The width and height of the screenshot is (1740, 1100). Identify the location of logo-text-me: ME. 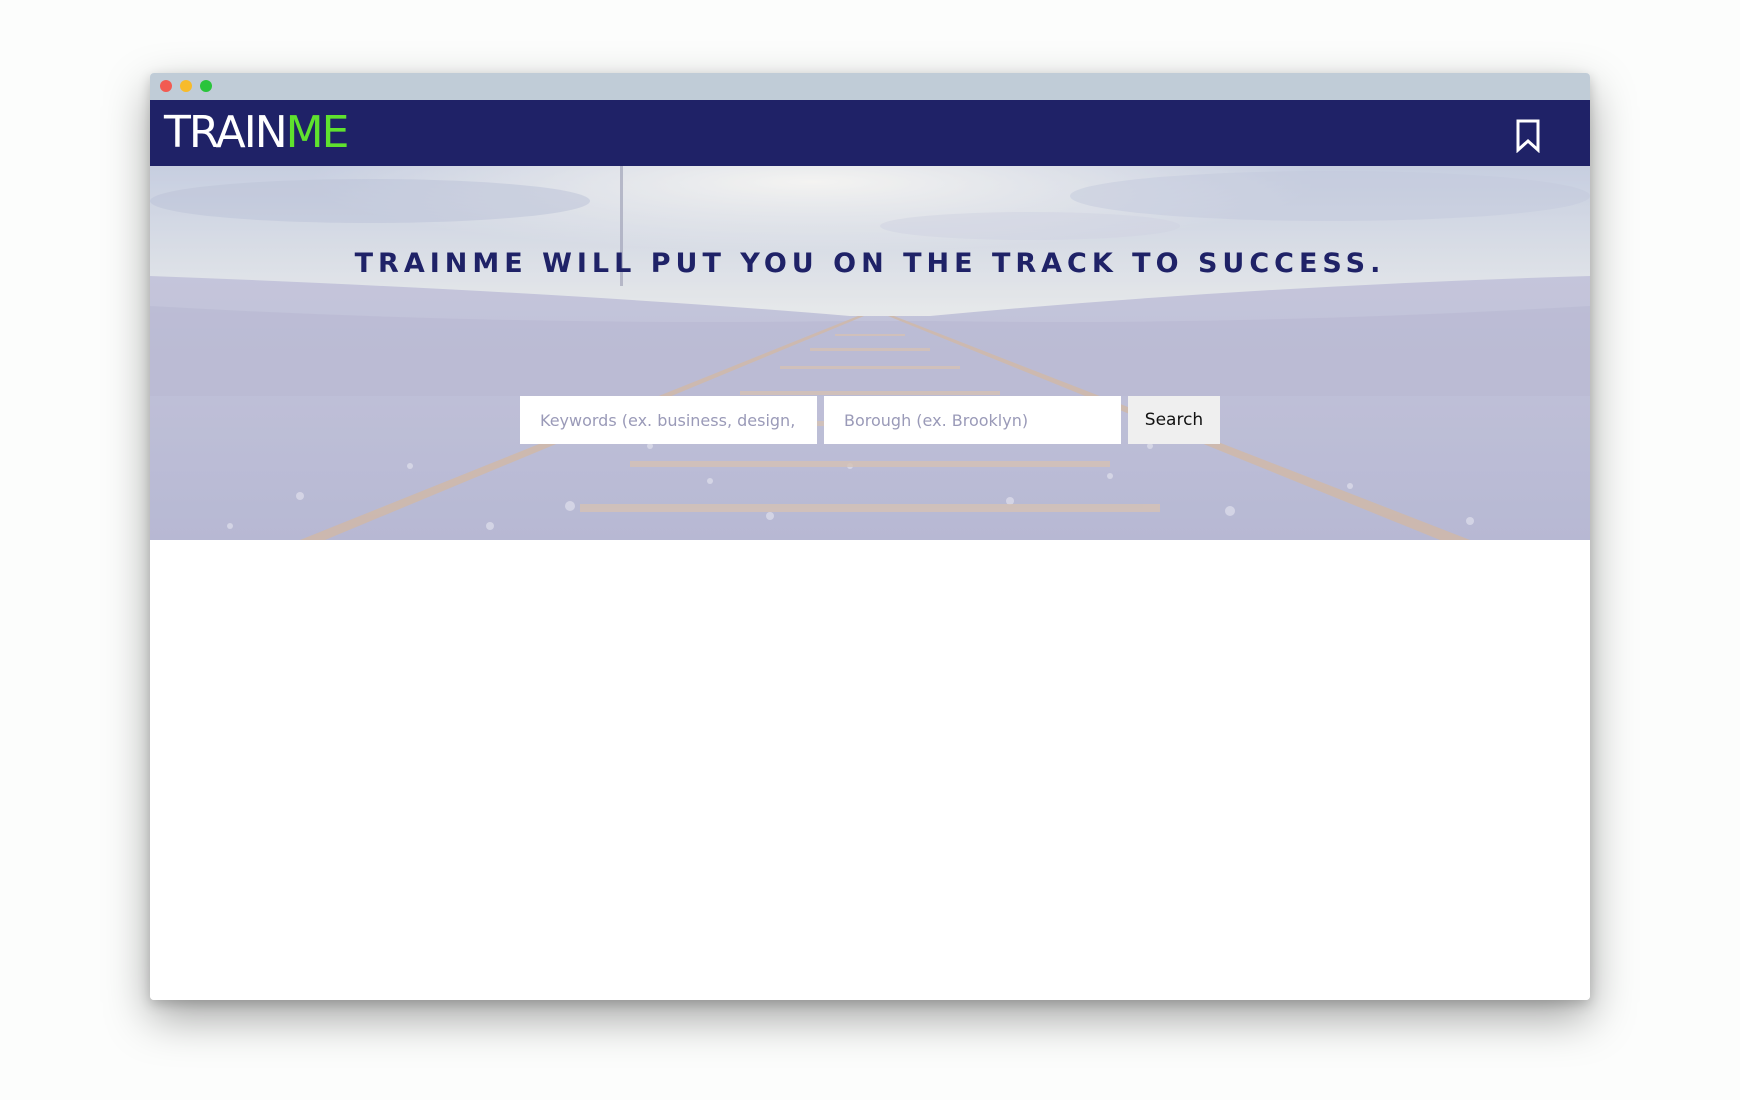
(317, 132).